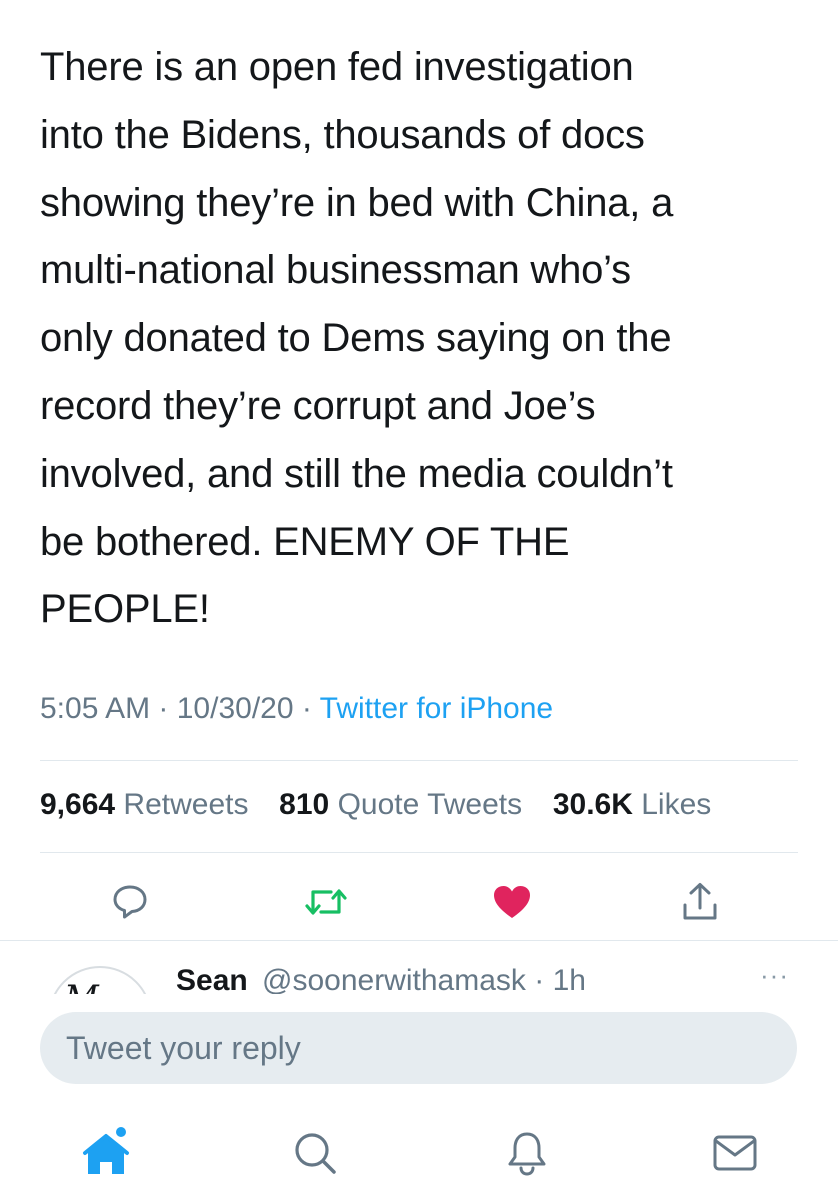 The height and width of the screenshot is (1200, 838). What do you see at coordinates (305, 541) in the screenshot?
I see `tweet-text-line: be bothered. ENEMY OF THE` at bounding box center [305, 541].